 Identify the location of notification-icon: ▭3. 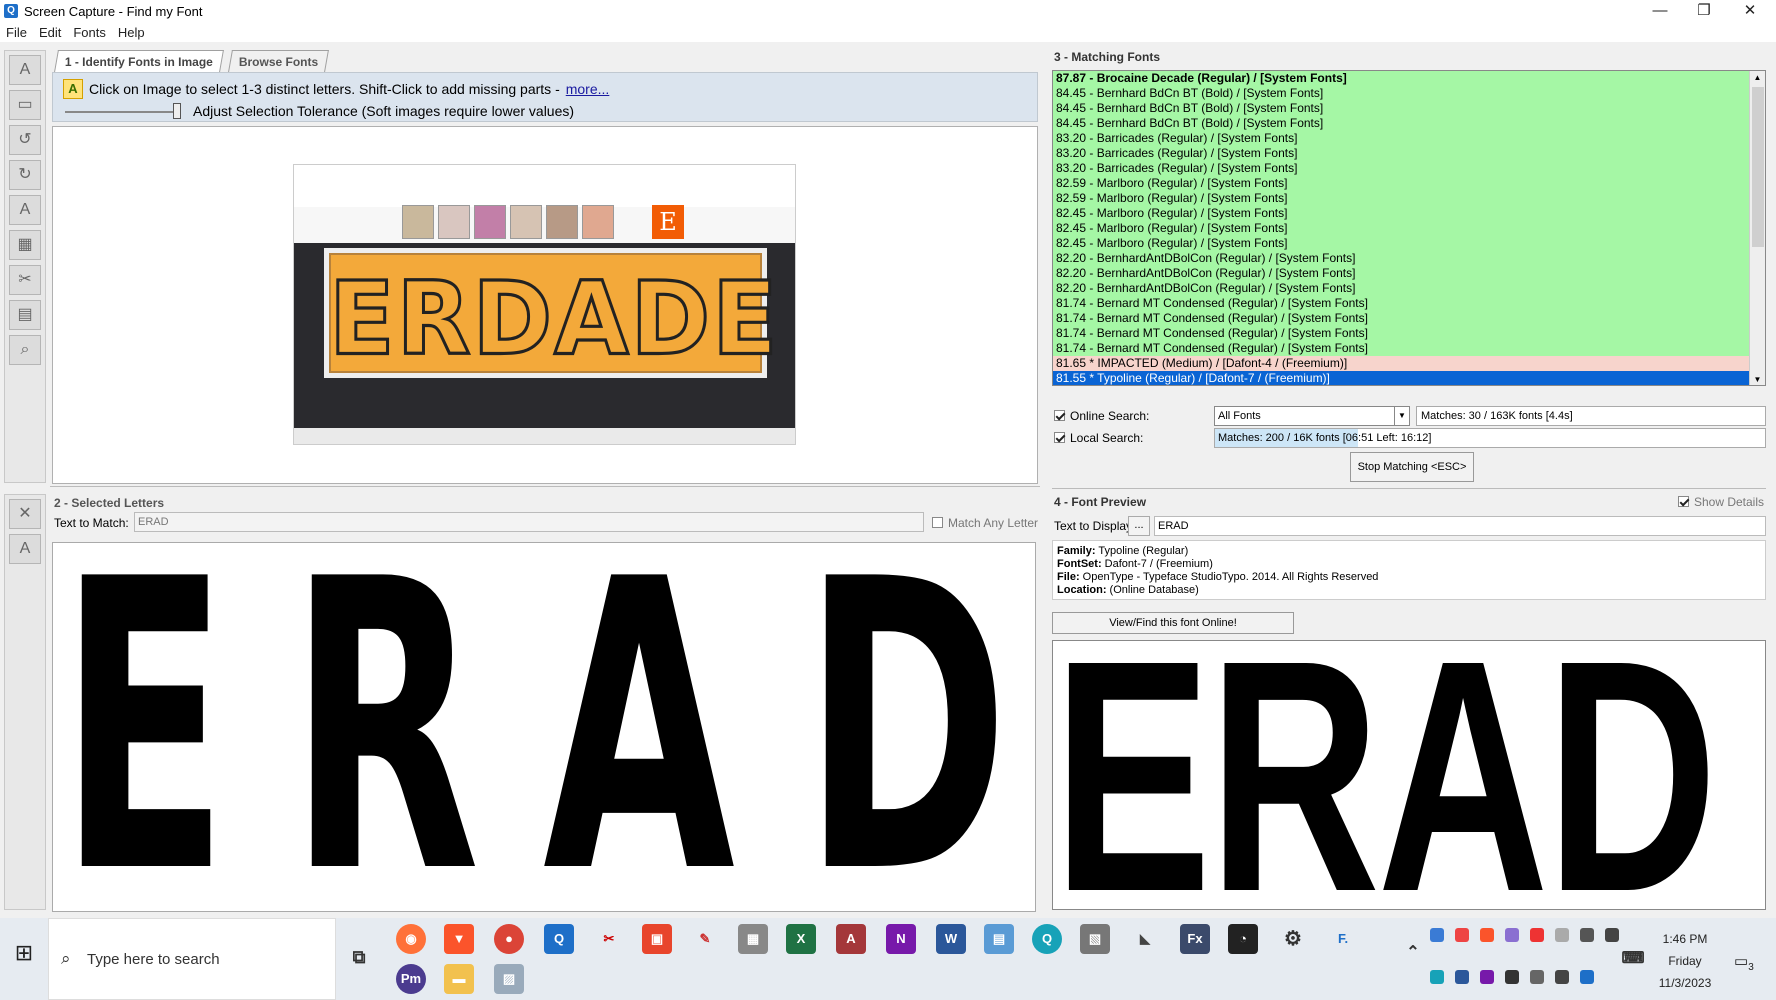
(1744, 962).